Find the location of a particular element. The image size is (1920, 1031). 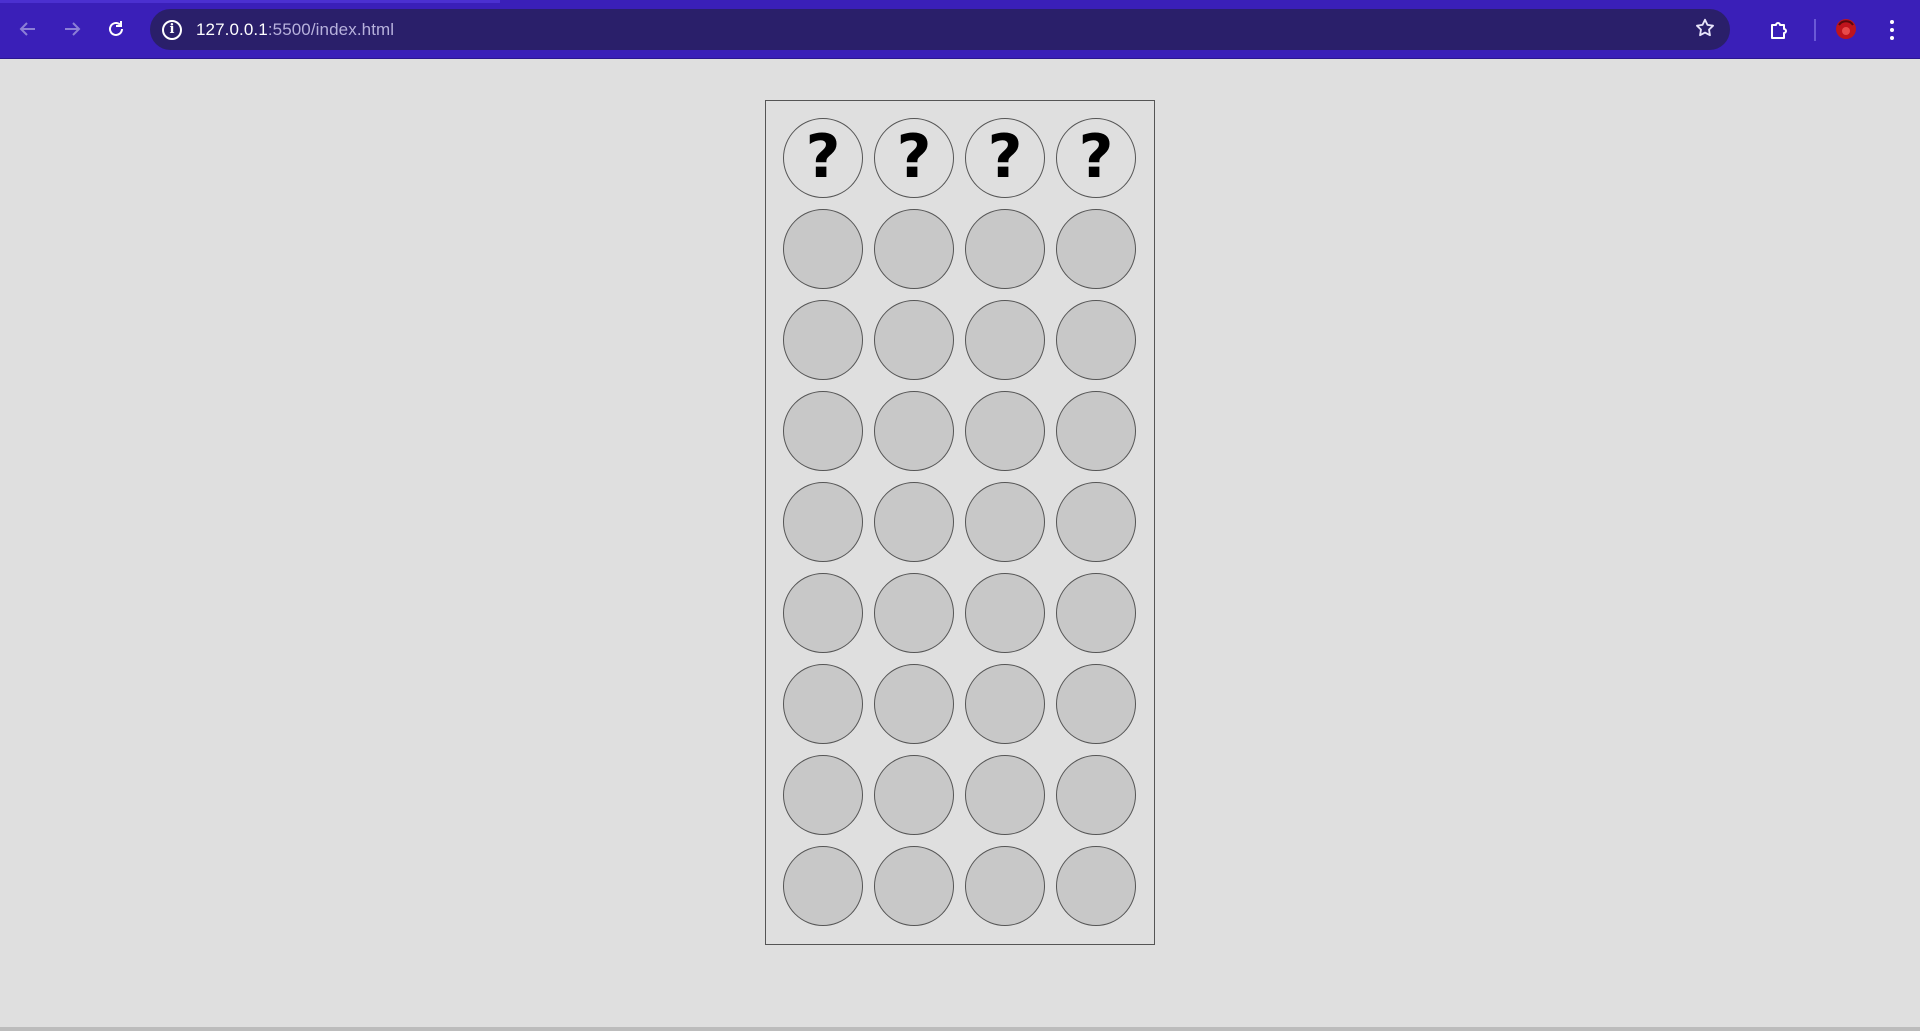

reload-button is located at coordinates (116, 29).